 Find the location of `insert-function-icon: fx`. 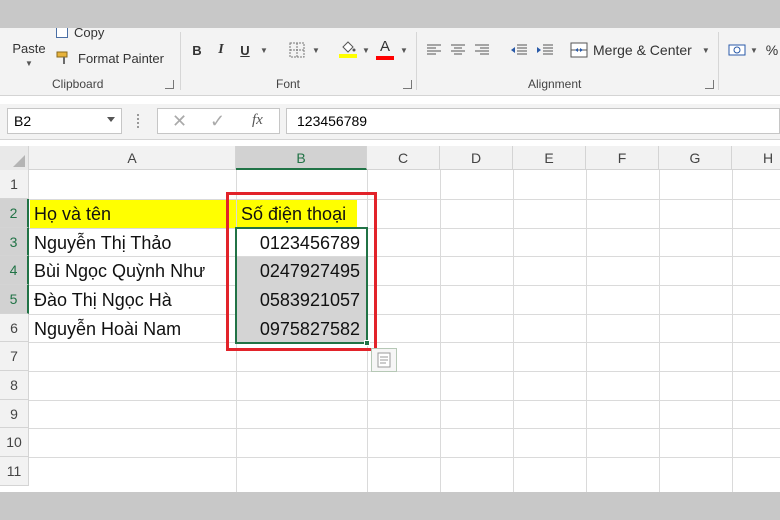

insert-function-icon: fx is located at coordinates (257, 120).